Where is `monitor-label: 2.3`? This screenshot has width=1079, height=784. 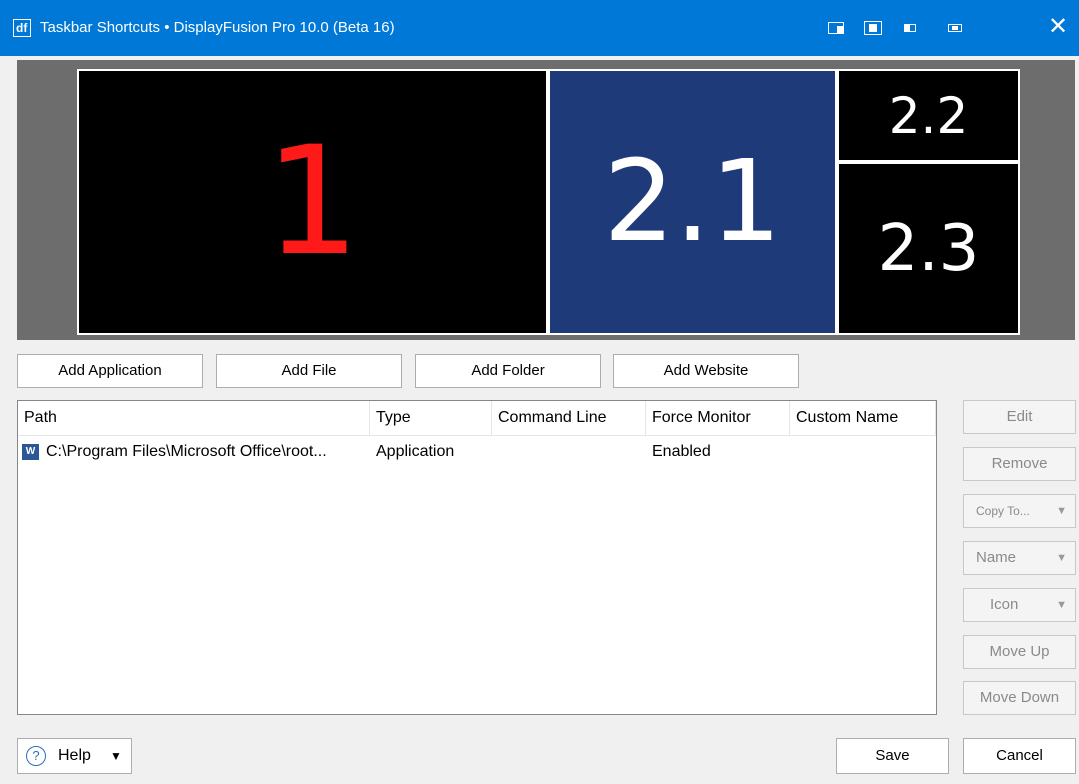
monitor-label: 2.3 is located at coordinates (928, 248).